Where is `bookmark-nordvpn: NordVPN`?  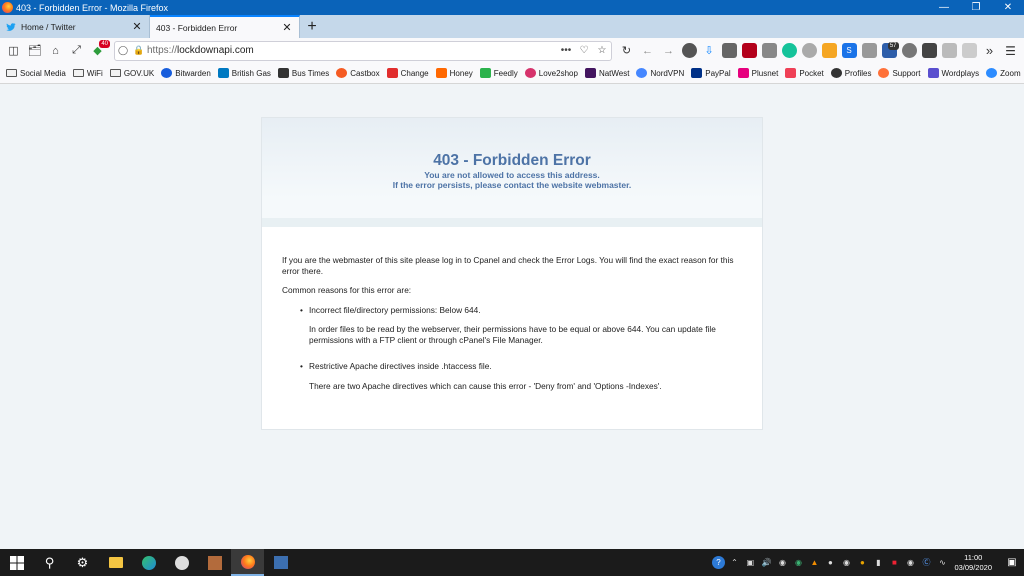 bookmark-nordvpn: NordVPN is located at coordinates (660, 73).